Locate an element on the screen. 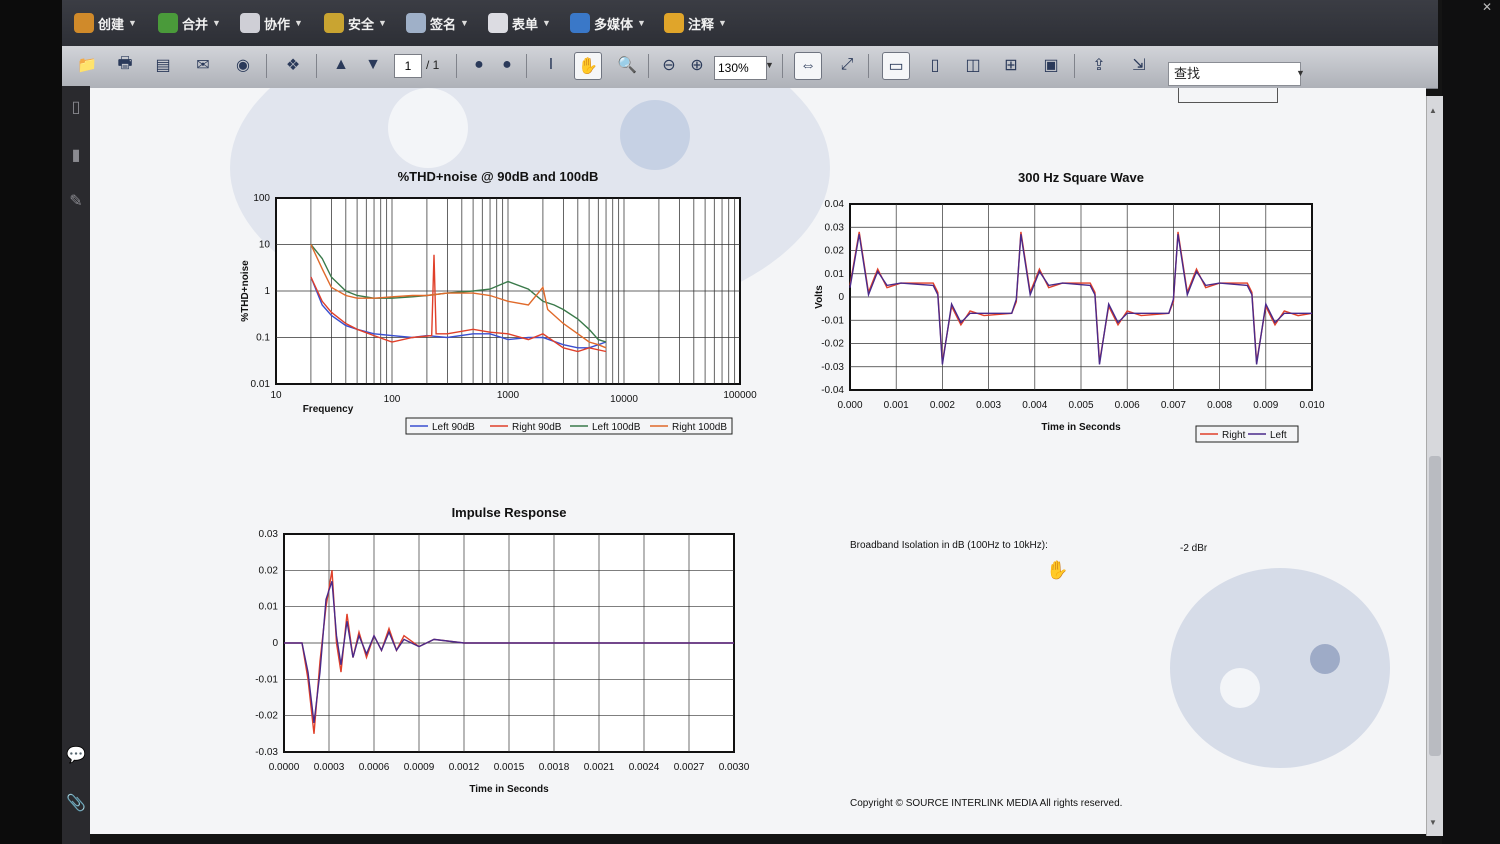  menu-combine-button: 合并 ▼ is located at coordinates (189, 23).